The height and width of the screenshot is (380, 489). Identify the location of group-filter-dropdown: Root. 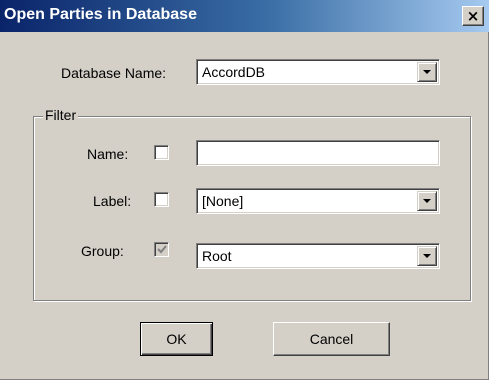
(318, 256).